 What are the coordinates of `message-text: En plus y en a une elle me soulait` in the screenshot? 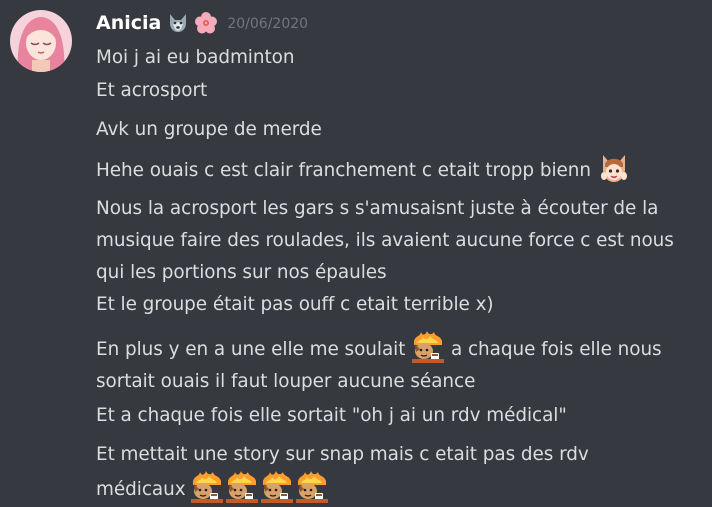 It's located at (251, 349).